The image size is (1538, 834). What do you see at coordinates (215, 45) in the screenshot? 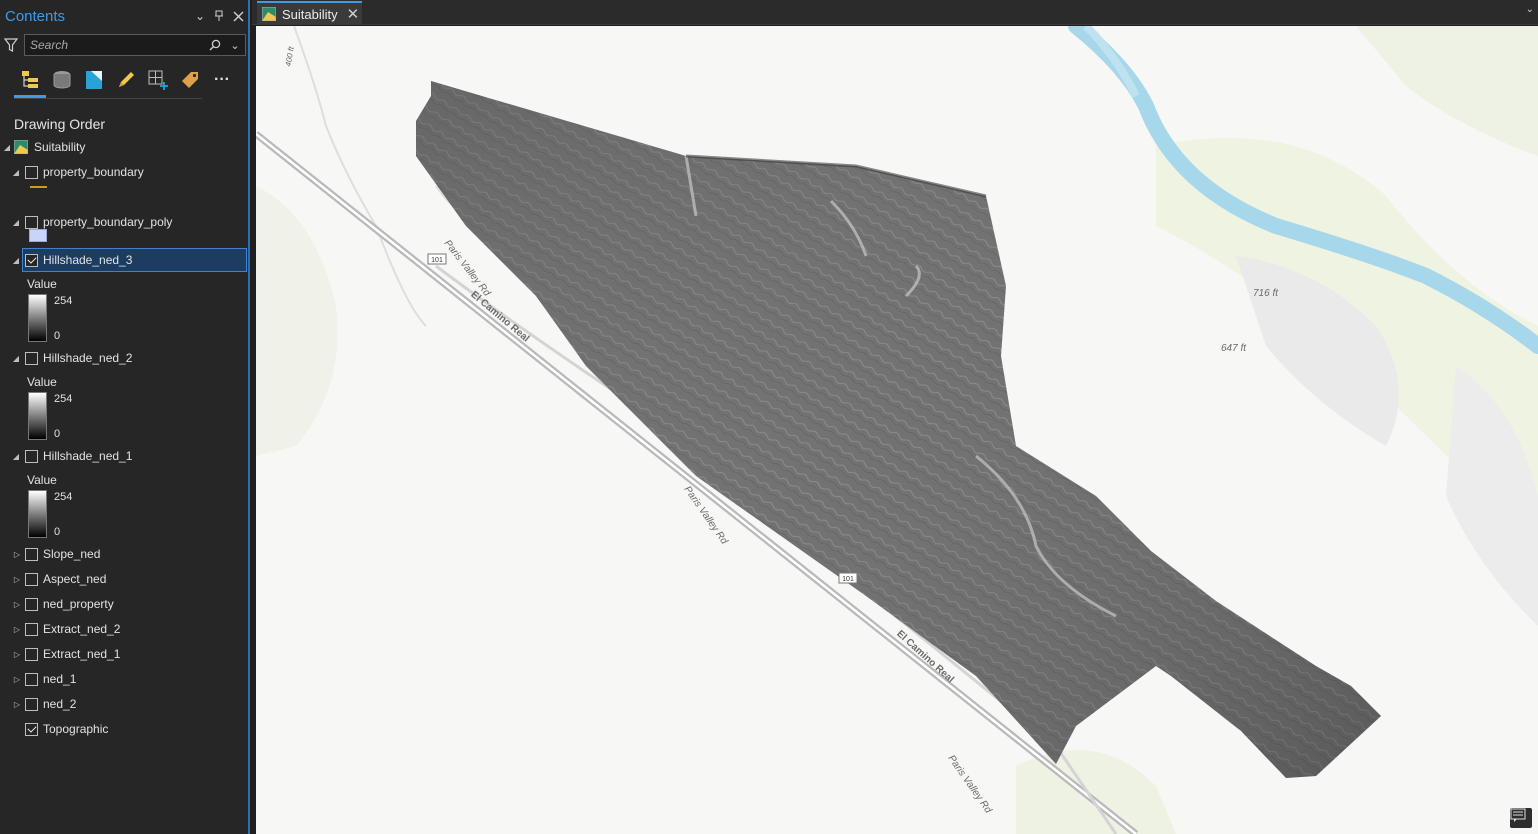
I see `search-icon` at bounding box center [215, 45].